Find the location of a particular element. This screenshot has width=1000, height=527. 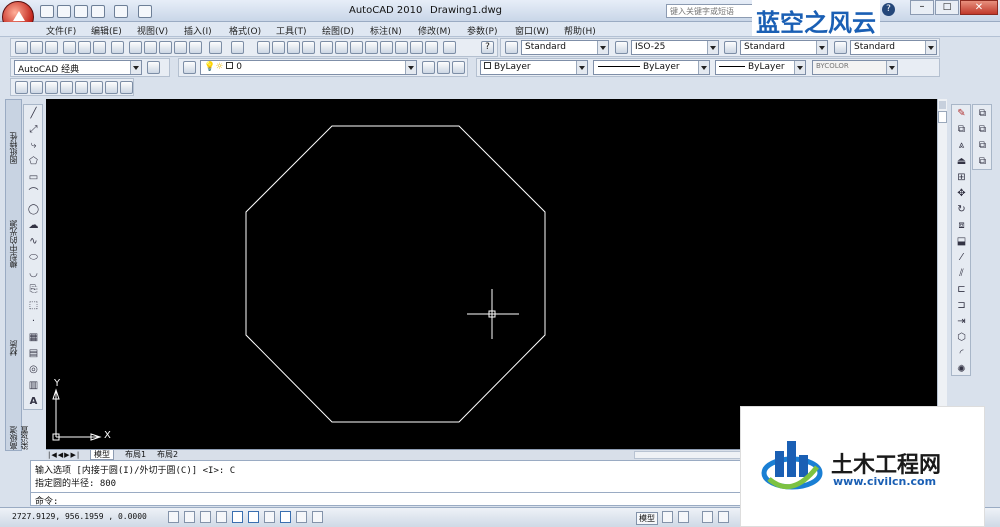

workspace-settings-icon is located at coordinates (153, 67).